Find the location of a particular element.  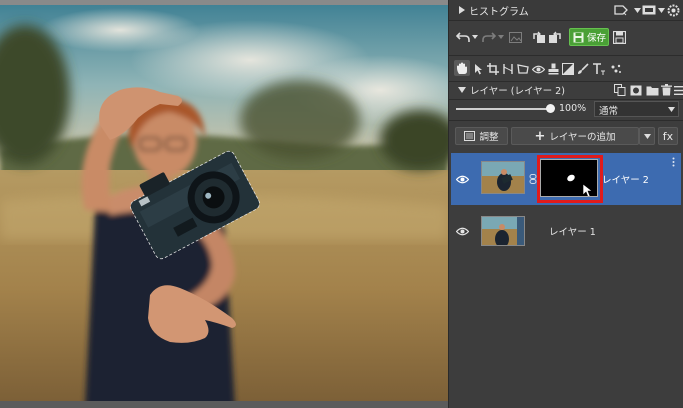

perspective-tool-icon is located at coordinates (523, 69).